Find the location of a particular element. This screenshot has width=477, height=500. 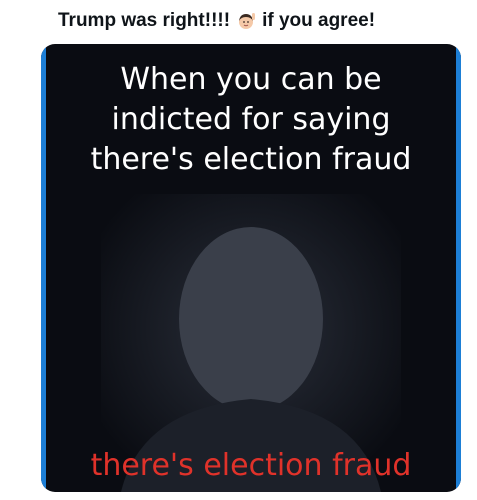

raising-hand-emoji-icon is located at coordinates (246, 21).